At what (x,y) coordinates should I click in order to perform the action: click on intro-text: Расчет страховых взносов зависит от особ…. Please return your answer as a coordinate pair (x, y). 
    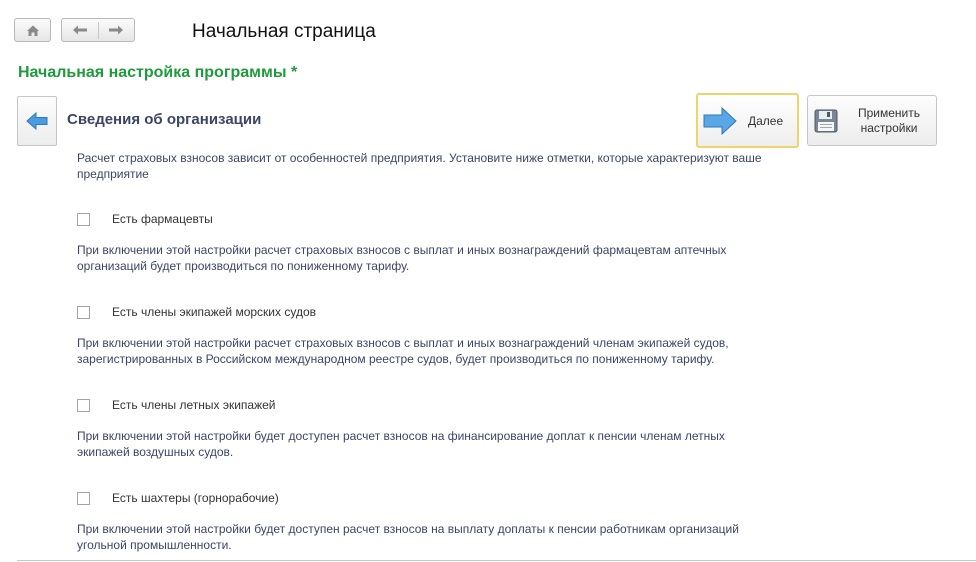
    Looking at the image, I should click on (452, 166).